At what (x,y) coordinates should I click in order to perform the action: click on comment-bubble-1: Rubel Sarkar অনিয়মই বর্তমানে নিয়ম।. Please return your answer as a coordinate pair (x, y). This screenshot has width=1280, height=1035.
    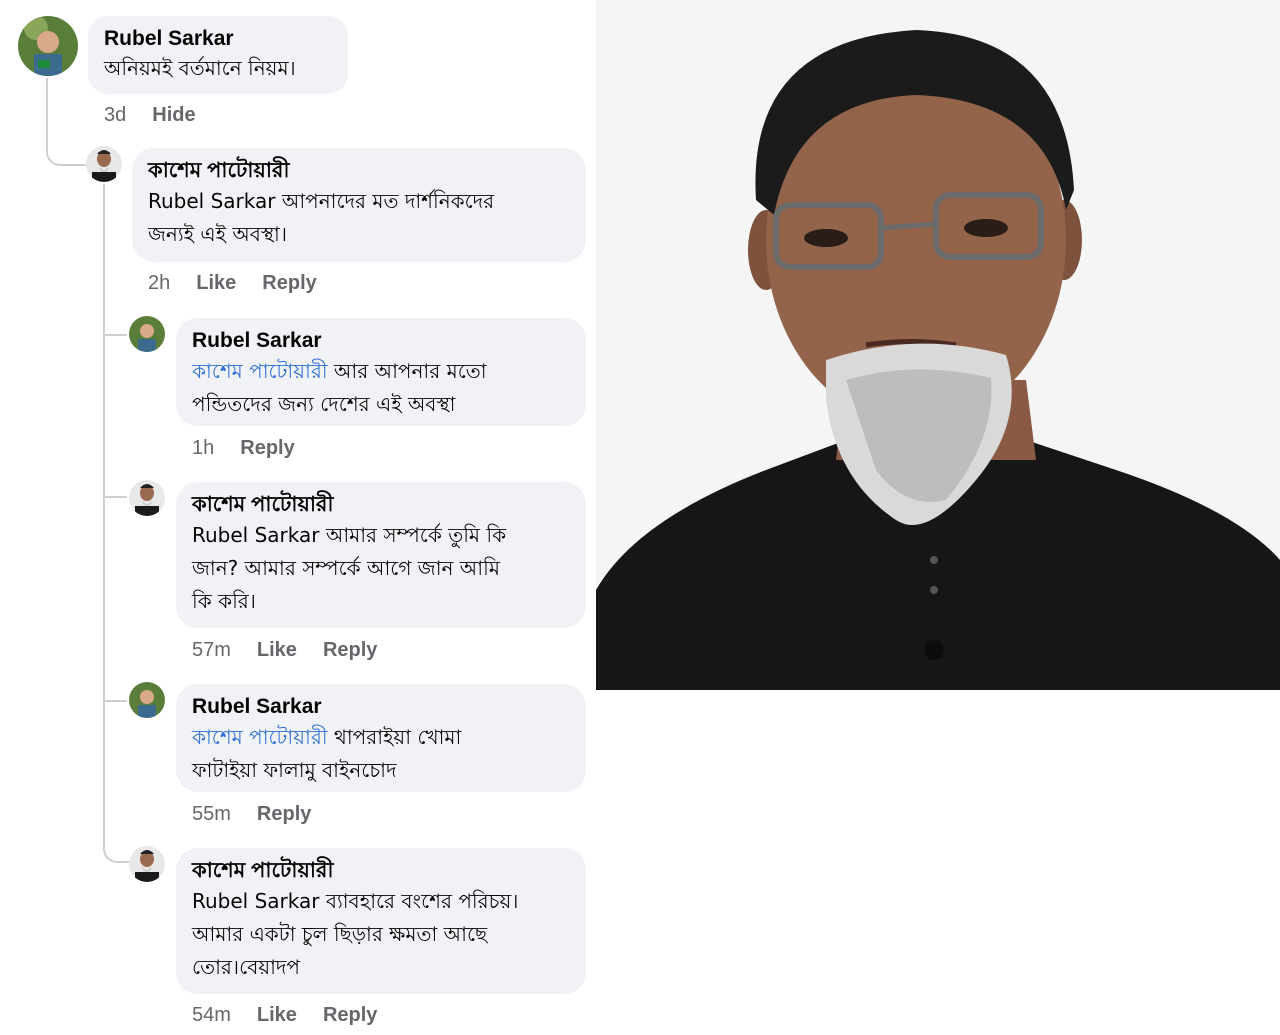
    Looking at the image, I should click on (218, 55).